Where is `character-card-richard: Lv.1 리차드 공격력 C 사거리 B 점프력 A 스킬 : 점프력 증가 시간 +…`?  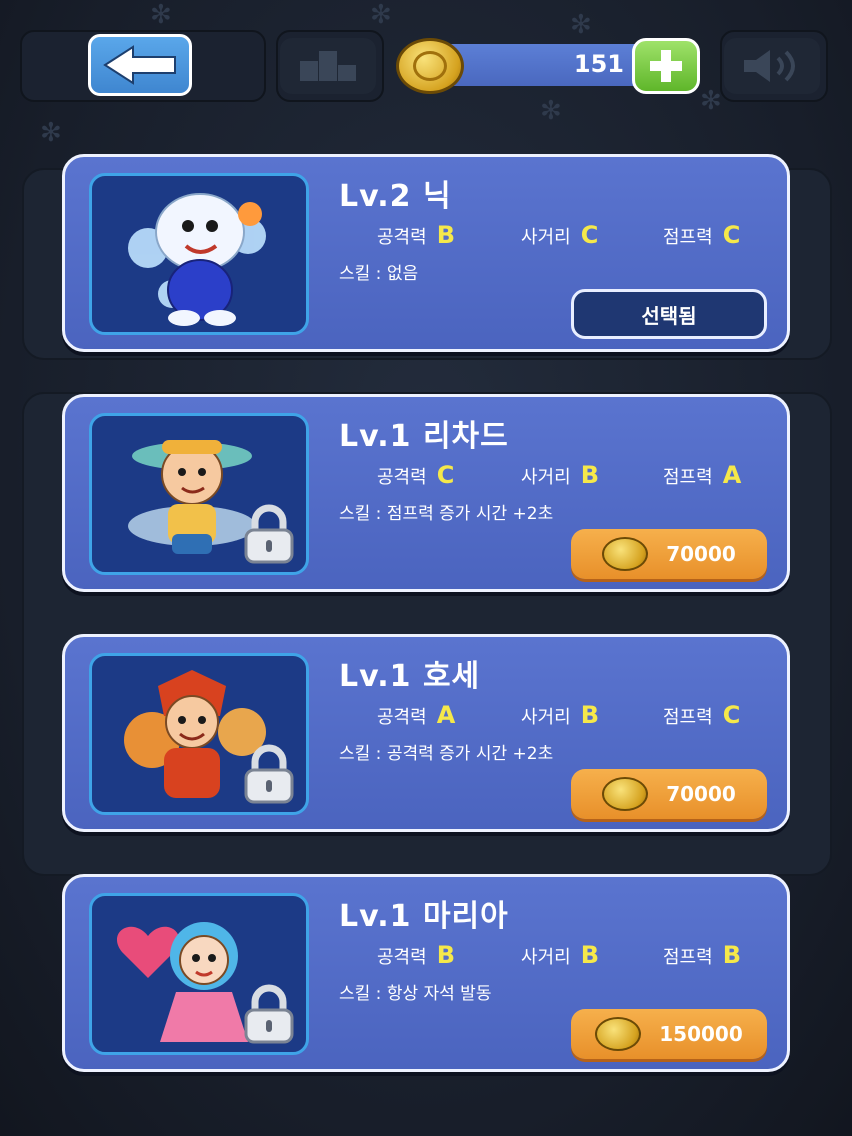
character-card-richard: Lv.1 리차드 공격력 C 사거리 B 점프력 A 스킬 : 점프력 증가 시간 +… is located at coordinates (426, 493).